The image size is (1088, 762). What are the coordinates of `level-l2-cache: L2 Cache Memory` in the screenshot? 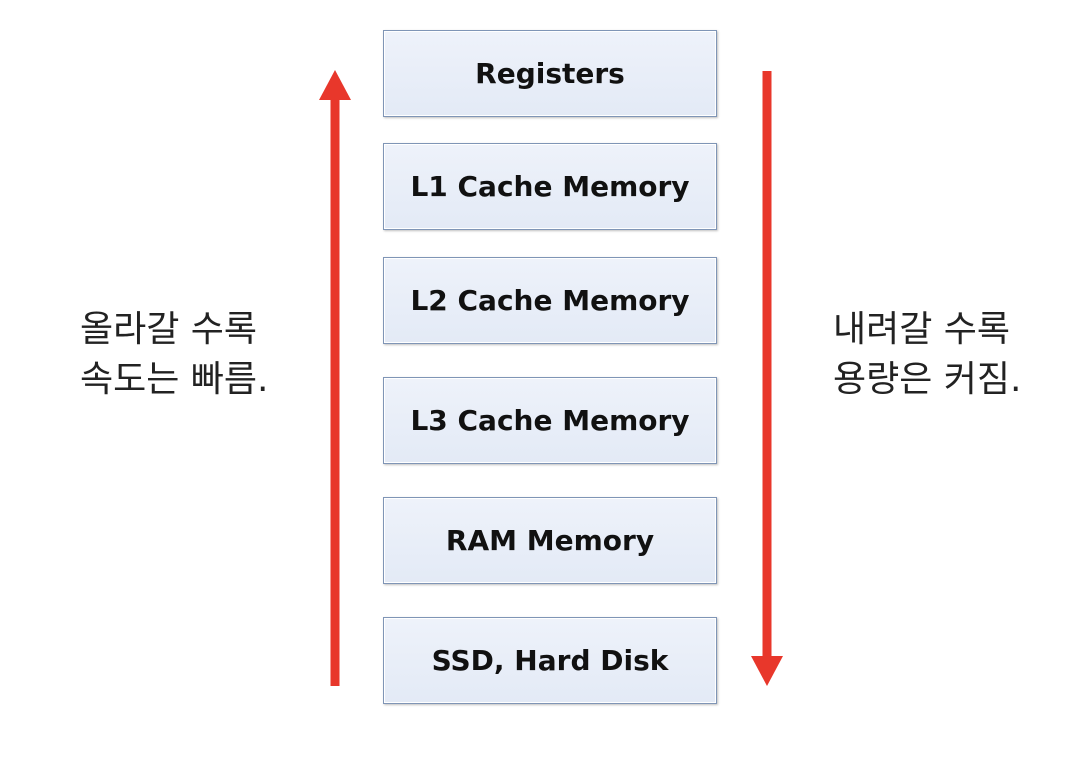 It's located at (550, 300).